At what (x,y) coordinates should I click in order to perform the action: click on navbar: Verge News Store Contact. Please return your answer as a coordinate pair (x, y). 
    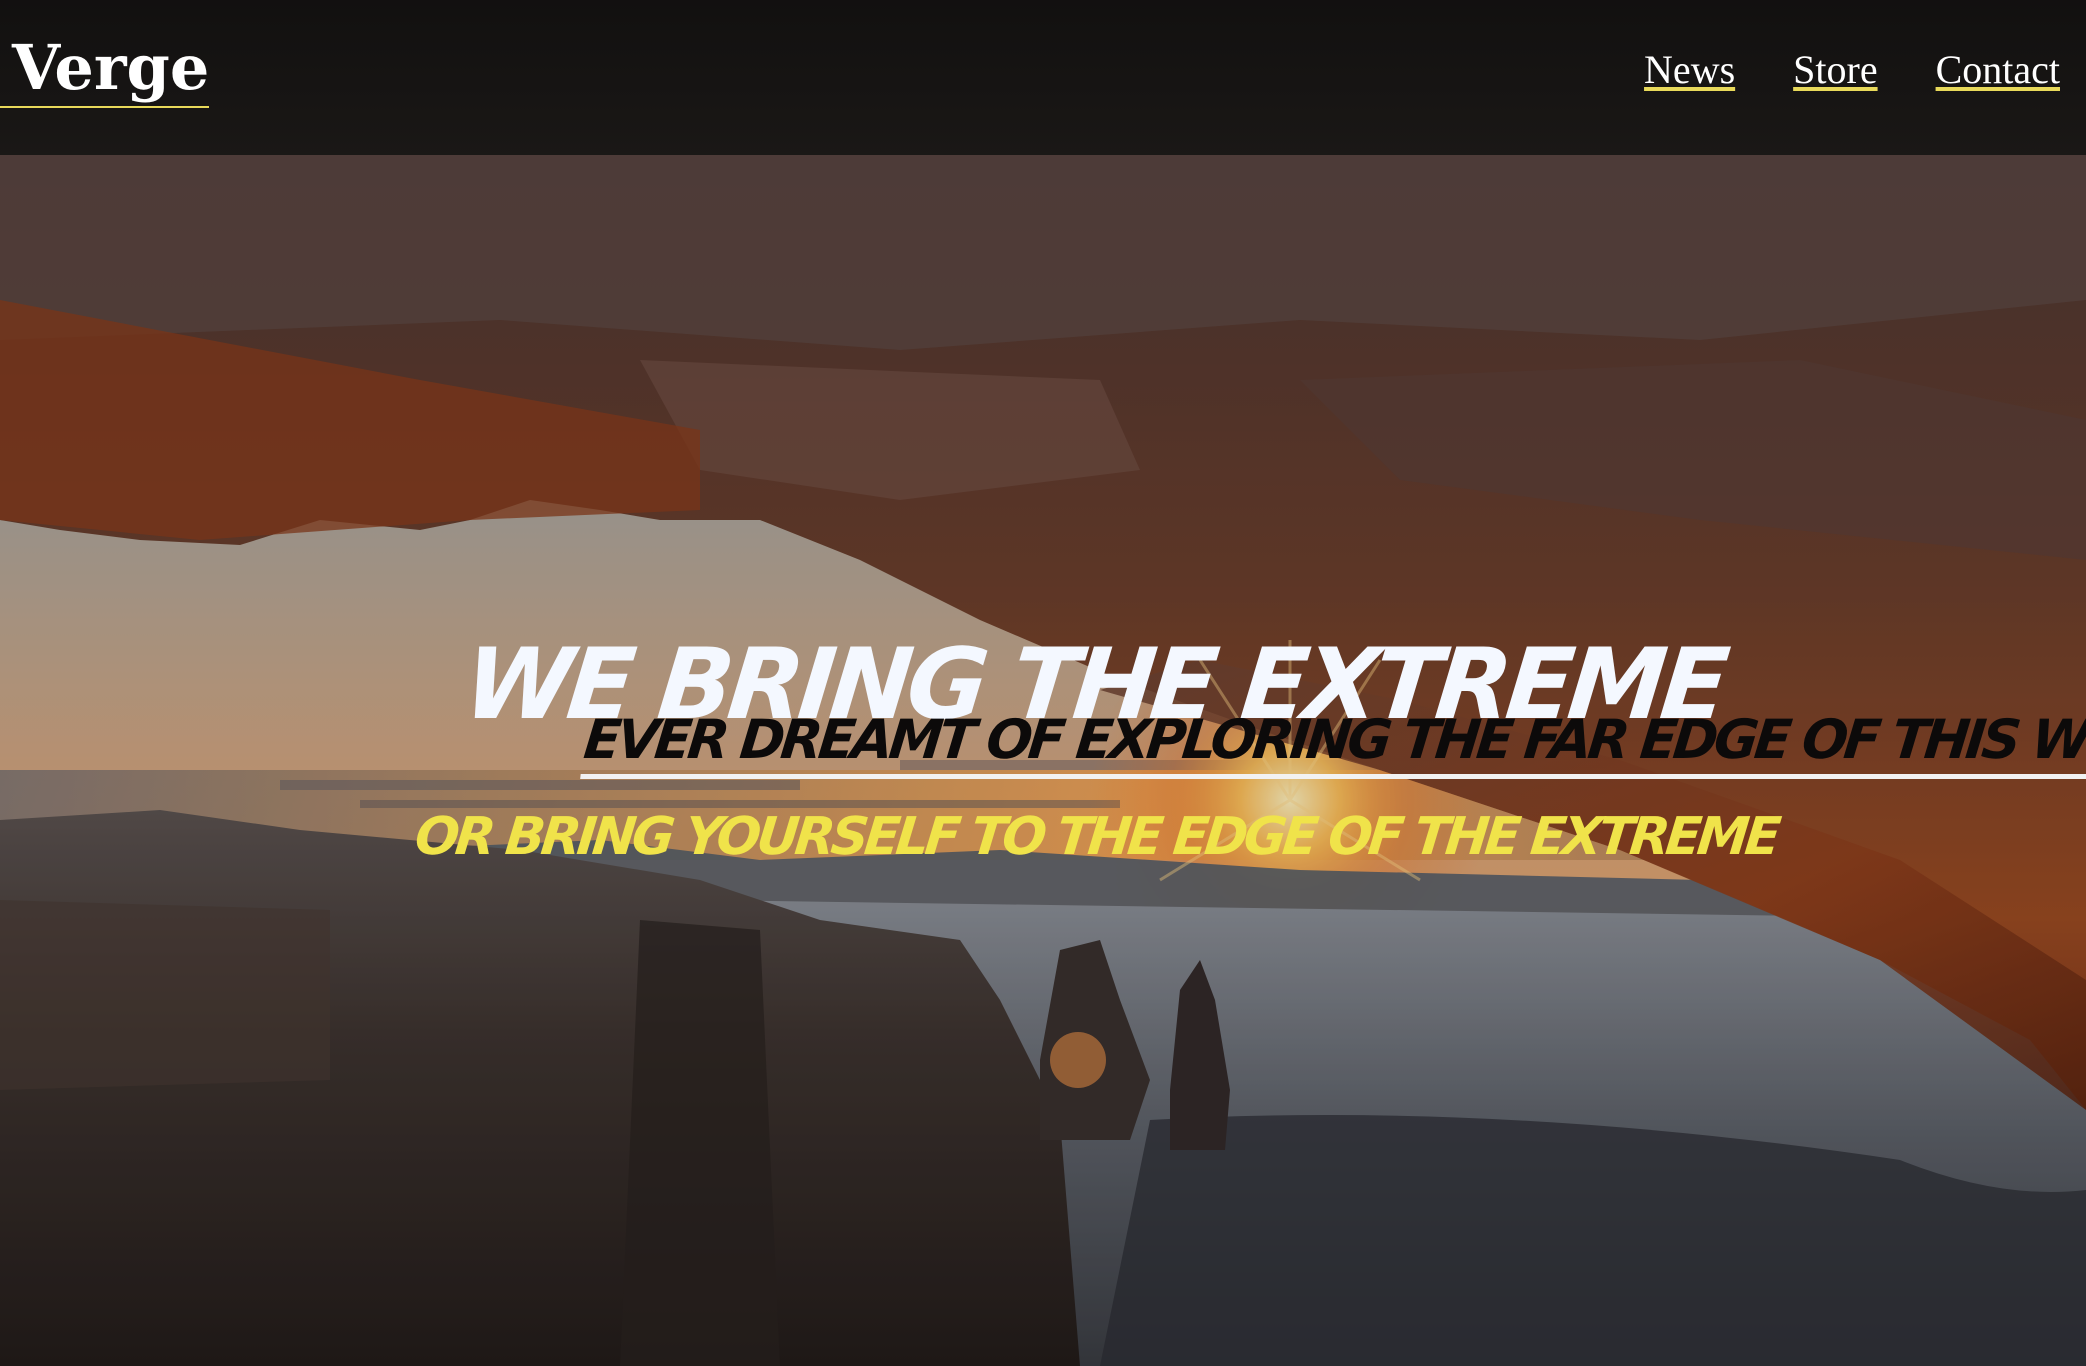
    Looking at the image, I should click on (1043, 77).